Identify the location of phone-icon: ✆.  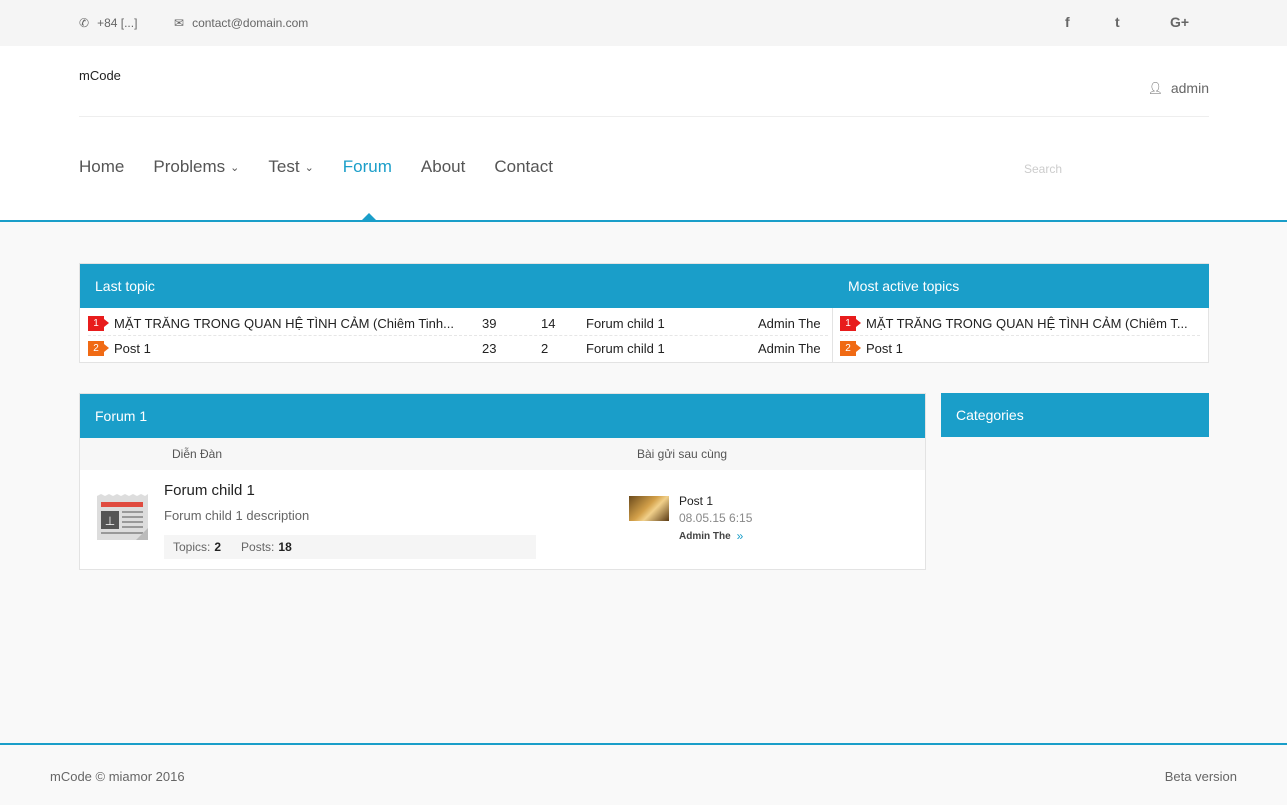
(84, 23).